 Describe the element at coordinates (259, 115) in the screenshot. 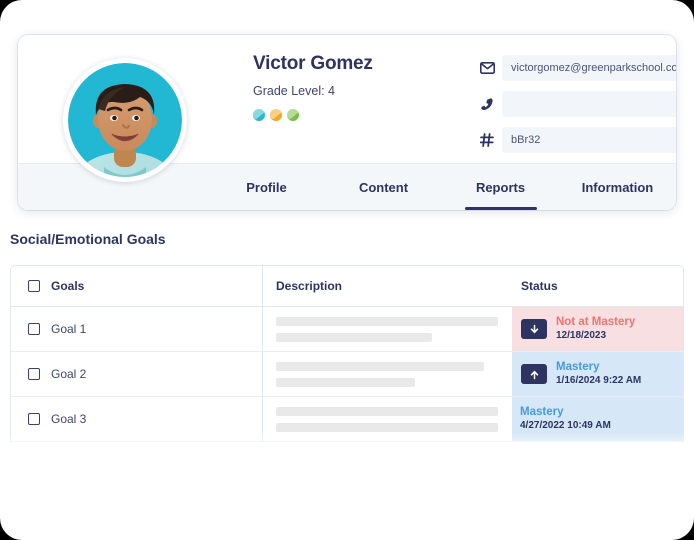

I see `badge-teal` at that location.